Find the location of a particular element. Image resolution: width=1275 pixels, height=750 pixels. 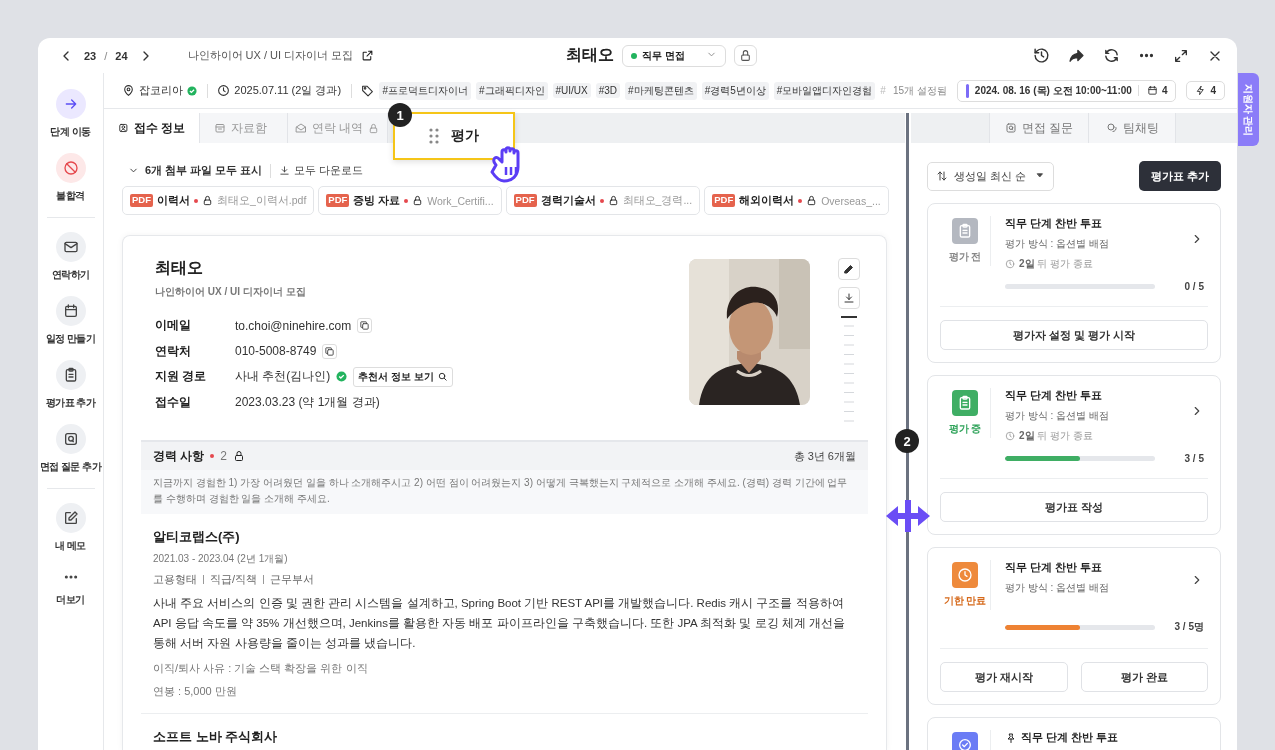

tag: #경력5년이상 is located at coordinates (735, 90).